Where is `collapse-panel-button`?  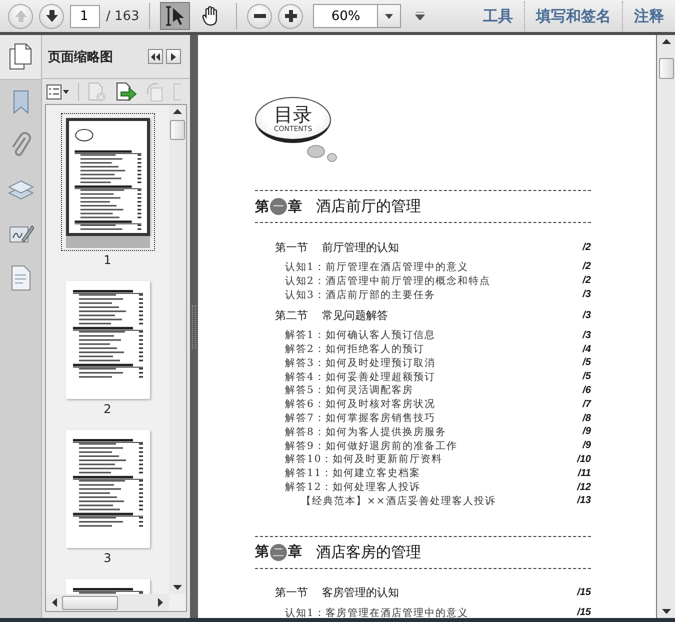
collapse-panel-button is located at coordinates (155, 56).